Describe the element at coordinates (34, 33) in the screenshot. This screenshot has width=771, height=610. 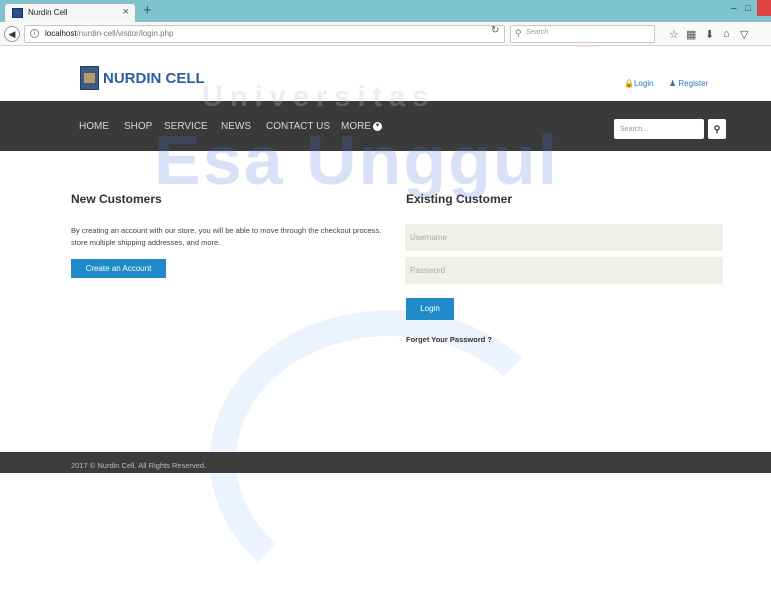
I see `info-icon: i` at that location.